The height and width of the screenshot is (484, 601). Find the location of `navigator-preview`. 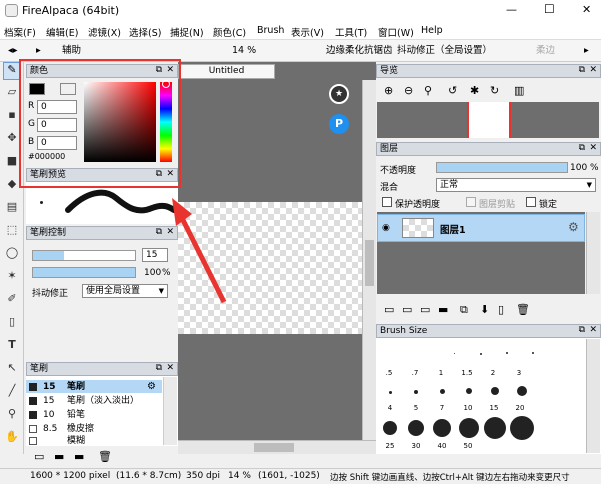

navigator-preview is located at coordinates (488, 120).